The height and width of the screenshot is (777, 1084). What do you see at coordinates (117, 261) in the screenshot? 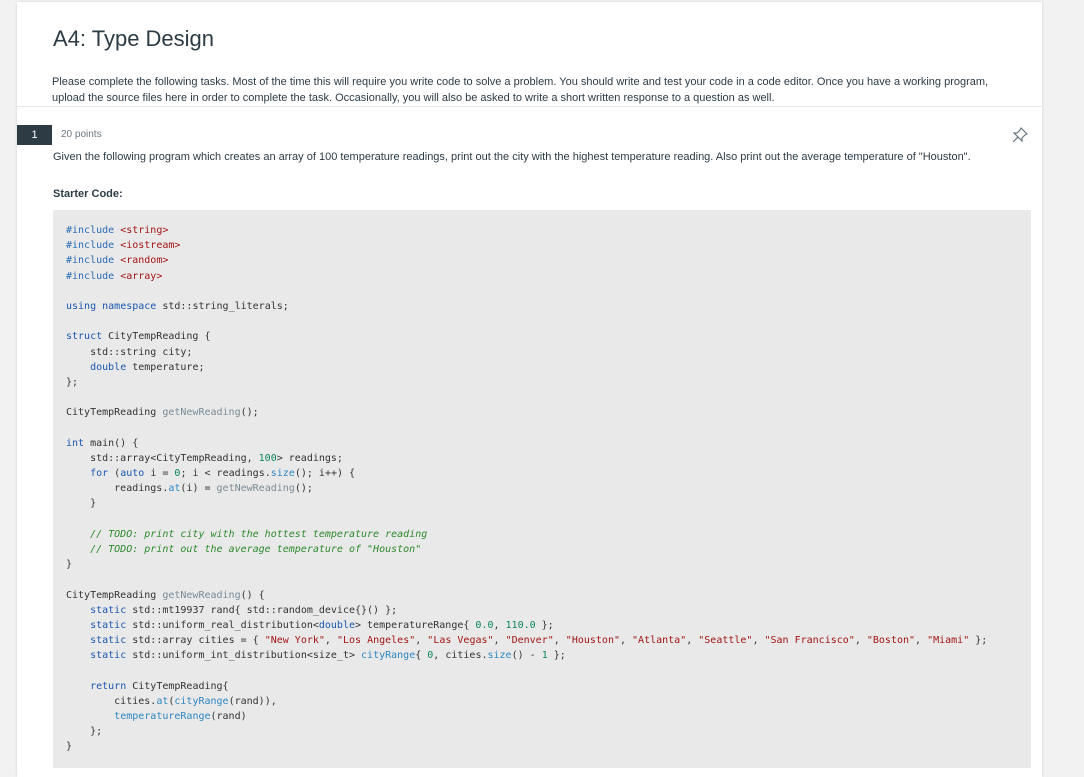
I see `code-line: #include <random>` at bounding box center [117, 261].